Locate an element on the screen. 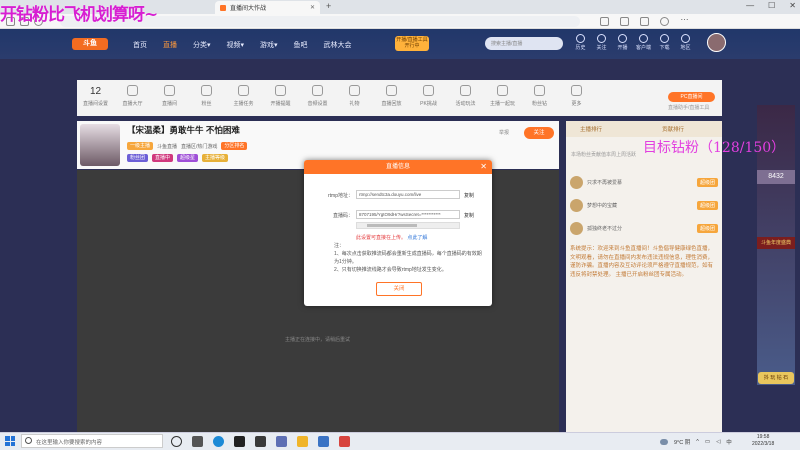 The height and width of the screenshot is (450, 800). volume-icon: ◁ is located at coordinates (718, 442).